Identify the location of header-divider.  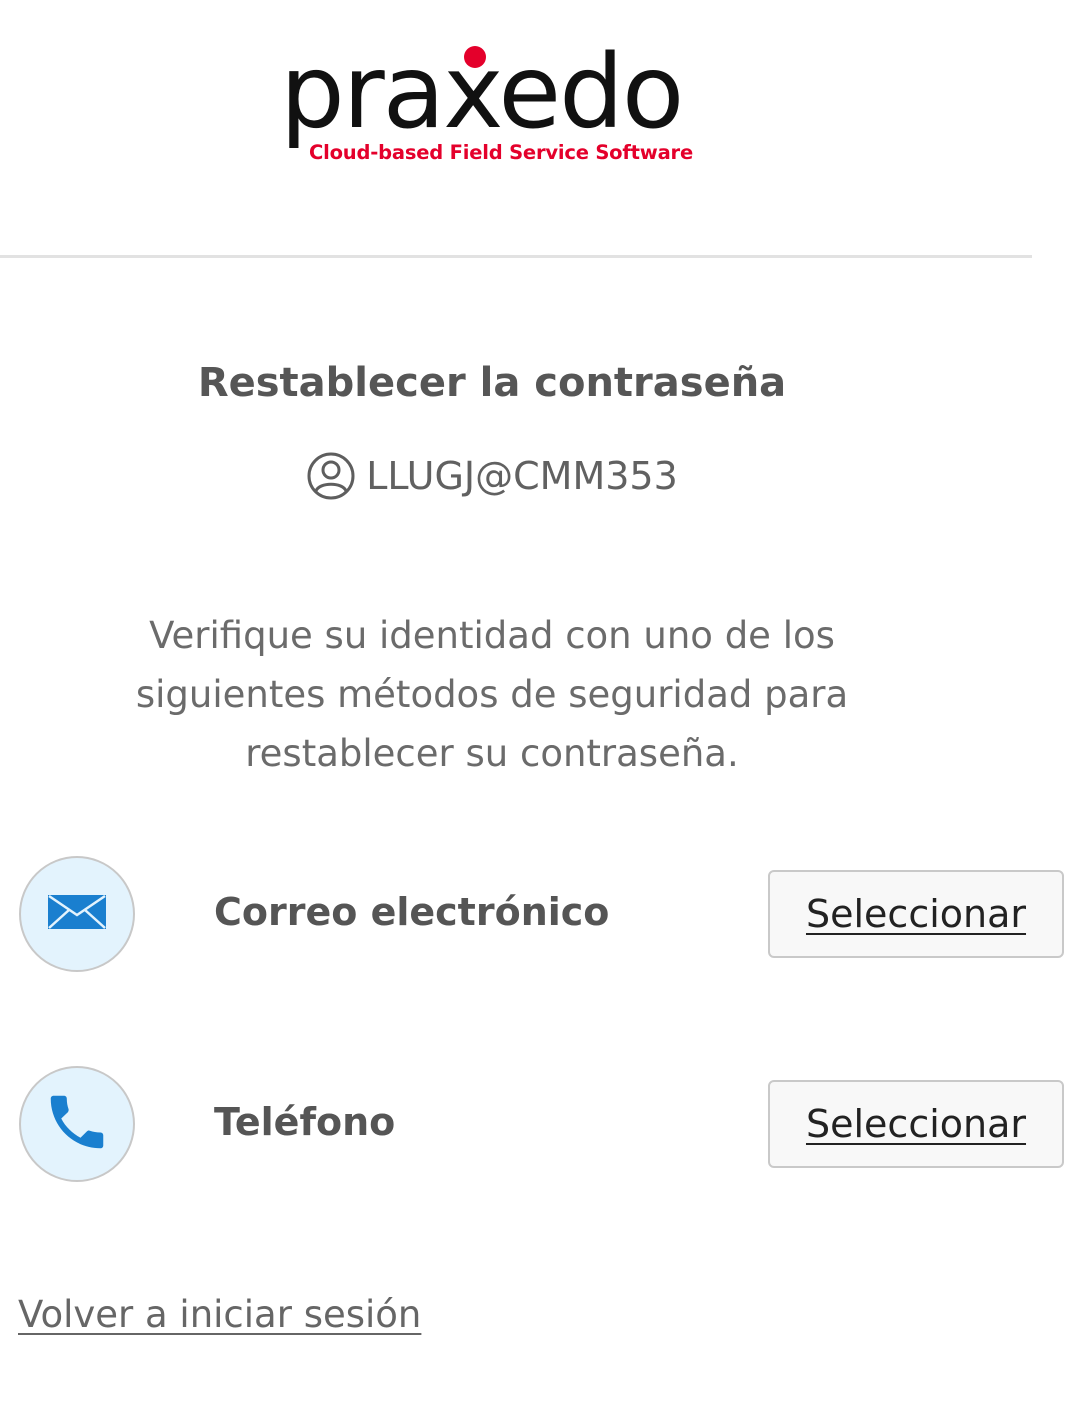
(516, 256).